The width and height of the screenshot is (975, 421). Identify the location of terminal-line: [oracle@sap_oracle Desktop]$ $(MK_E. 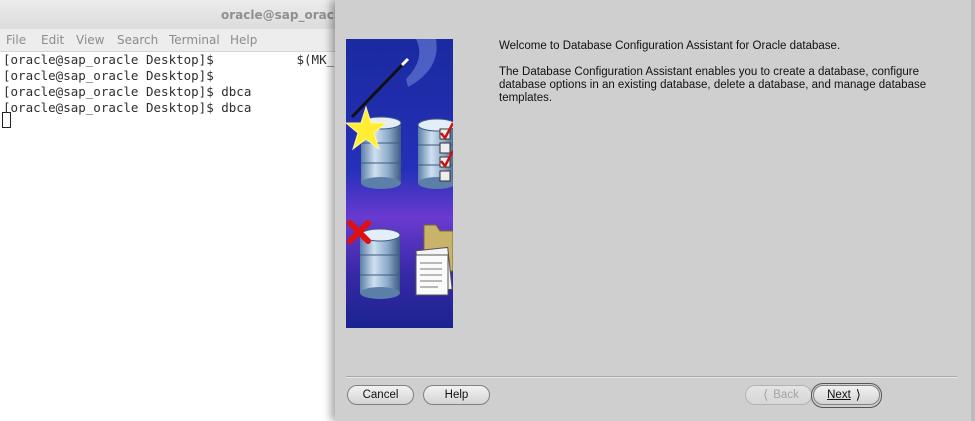
(170, 59).